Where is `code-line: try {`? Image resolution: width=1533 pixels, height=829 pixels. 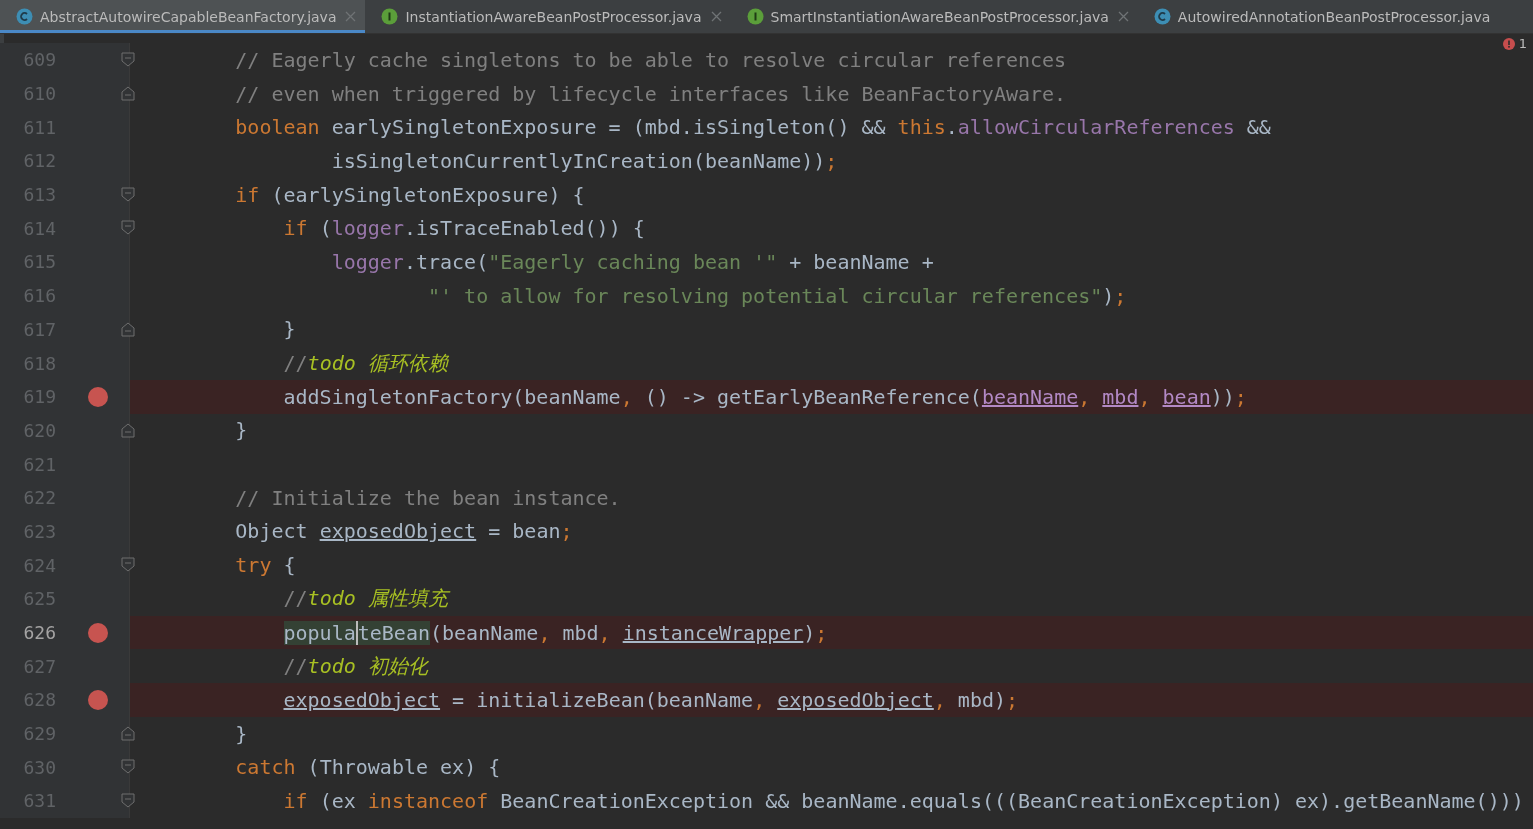 code-line: try { is located at coordinates (265, 565).